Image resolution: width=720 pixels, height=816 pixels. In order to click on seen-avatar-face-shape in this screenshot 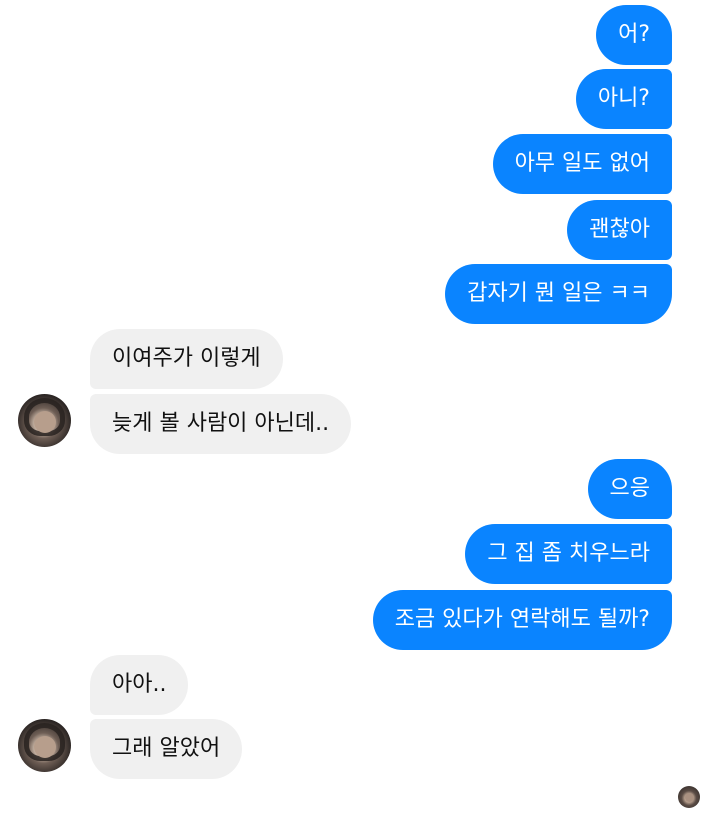, I will do `click(689, 797)`.